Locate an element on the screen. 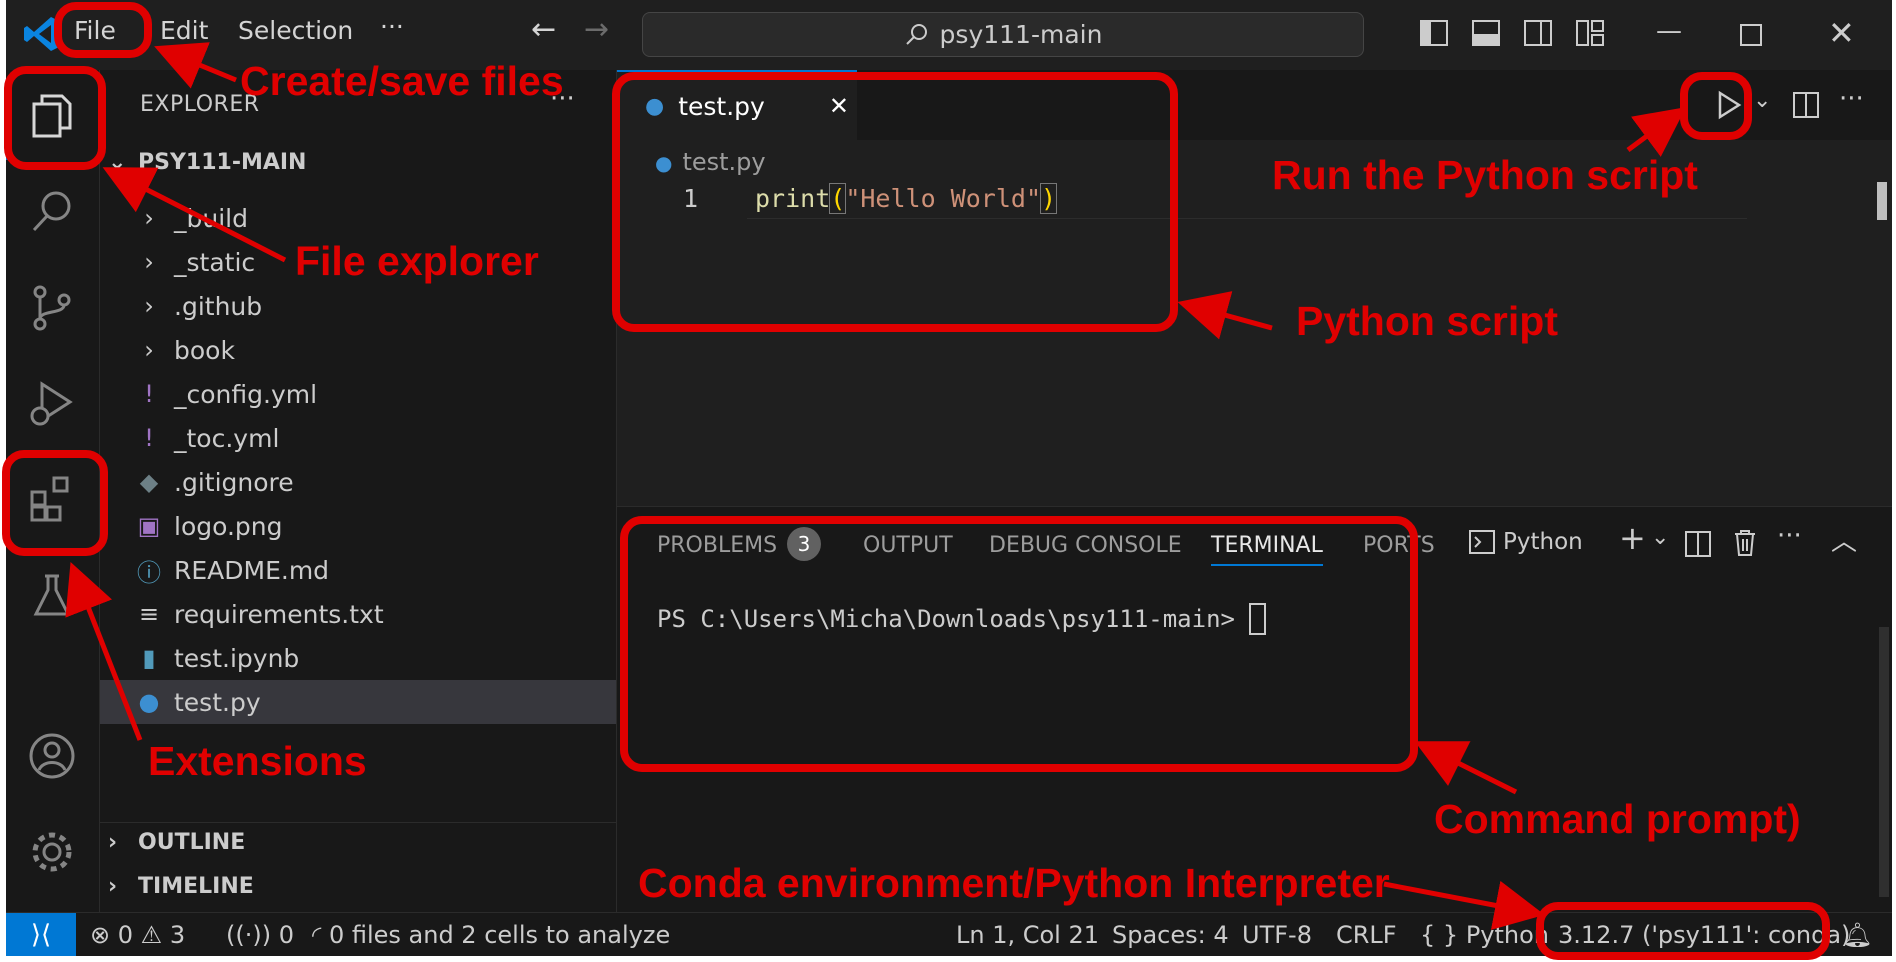 This screenshot has width=1896, height=962. workspace-root: ⌄ PSY111-MAIN is located at coordinates (207, 162).